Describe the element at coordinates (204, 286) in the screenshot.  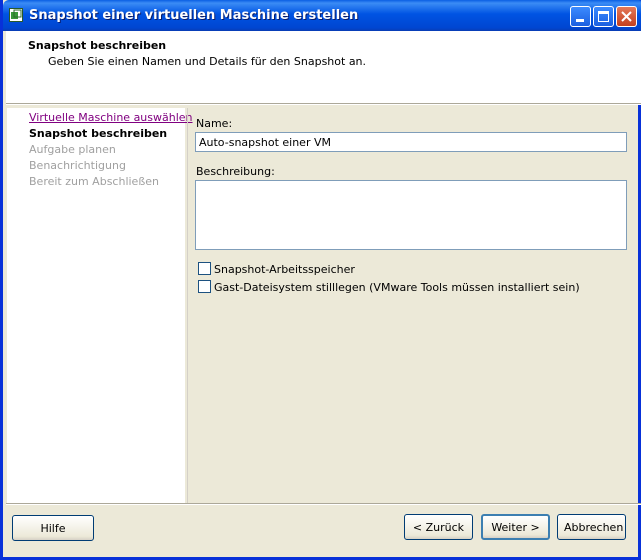
I see `quiesce-filesystem-checkbox` at that location.